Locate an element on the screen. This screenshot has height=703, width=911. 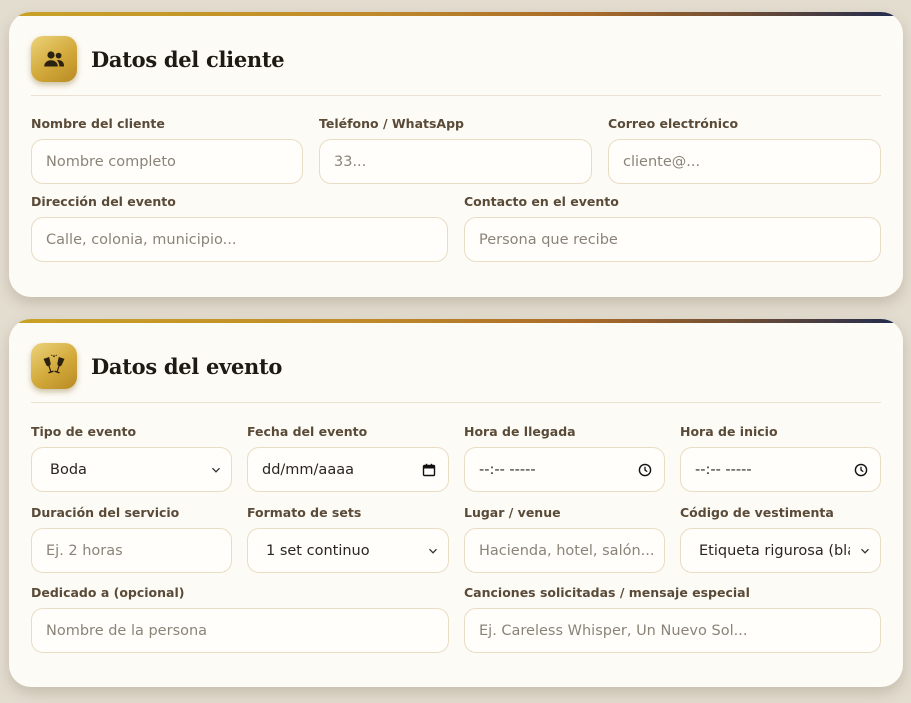
arrival-time-value: --:-- ----- is located at coordinates (507, 469).